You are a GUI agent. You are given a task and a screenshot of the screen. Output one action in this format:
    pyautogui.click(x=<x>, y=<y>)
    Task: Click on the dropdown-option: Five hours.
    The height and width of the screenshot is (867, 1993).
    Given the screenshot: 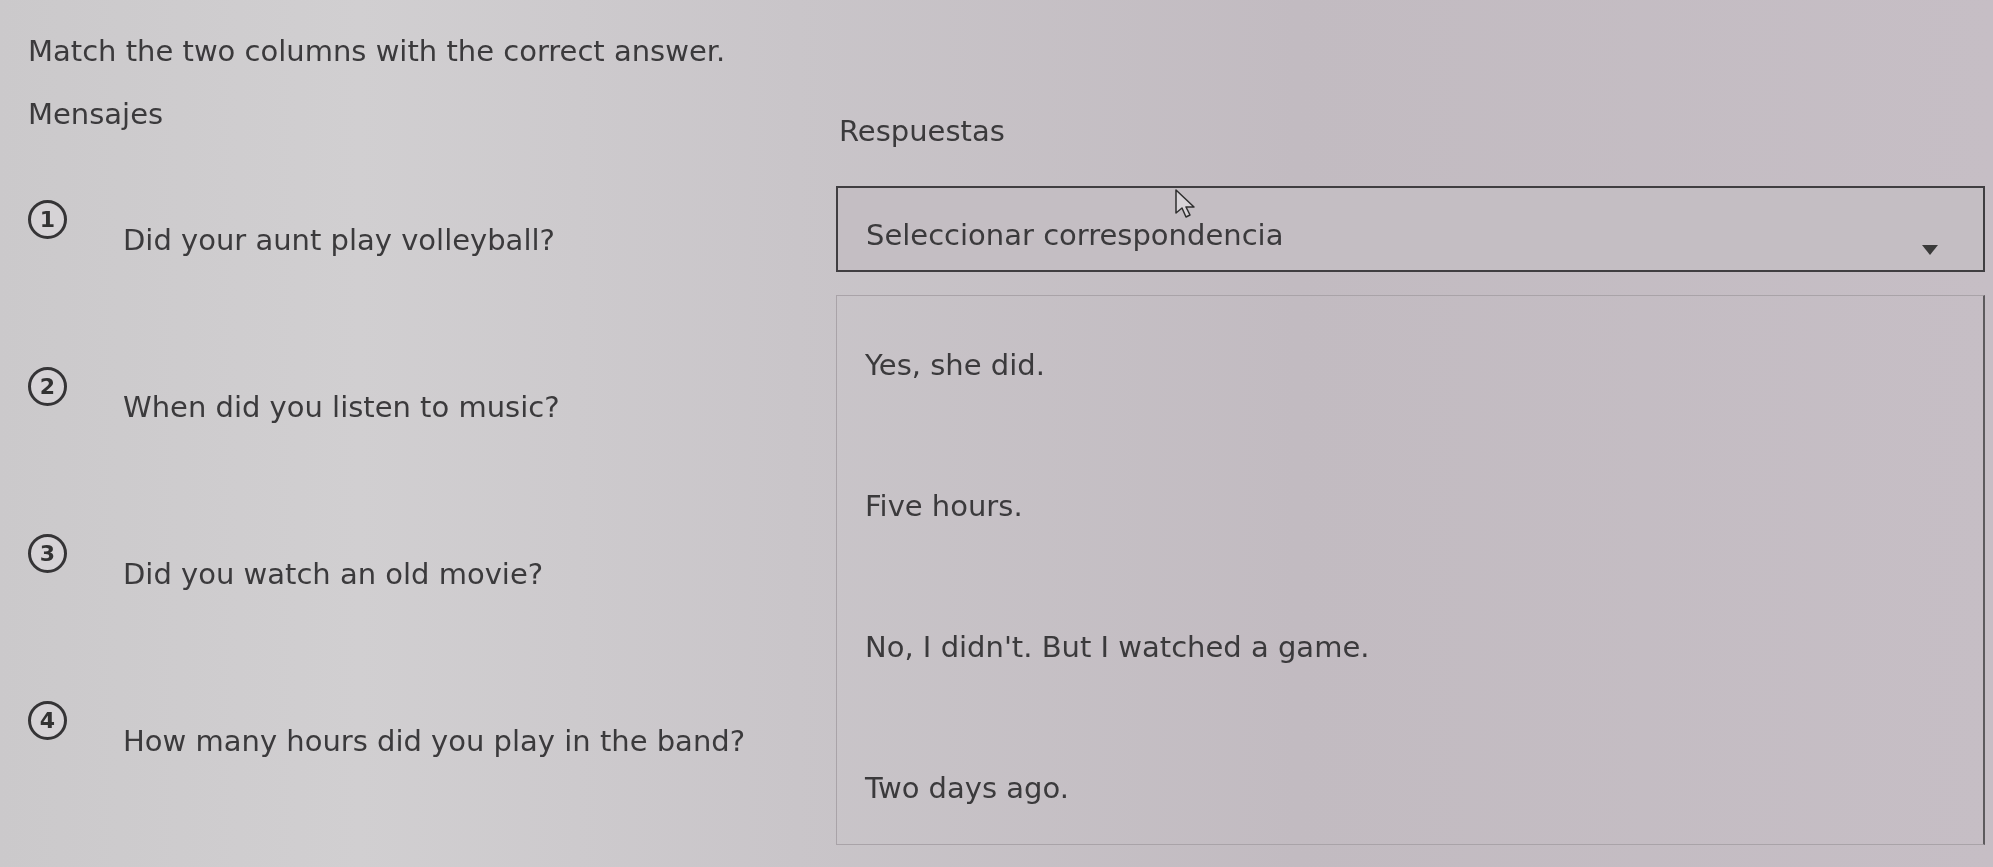 What is the action you would take?
    pyautogui.click(x=944, y=506)
    